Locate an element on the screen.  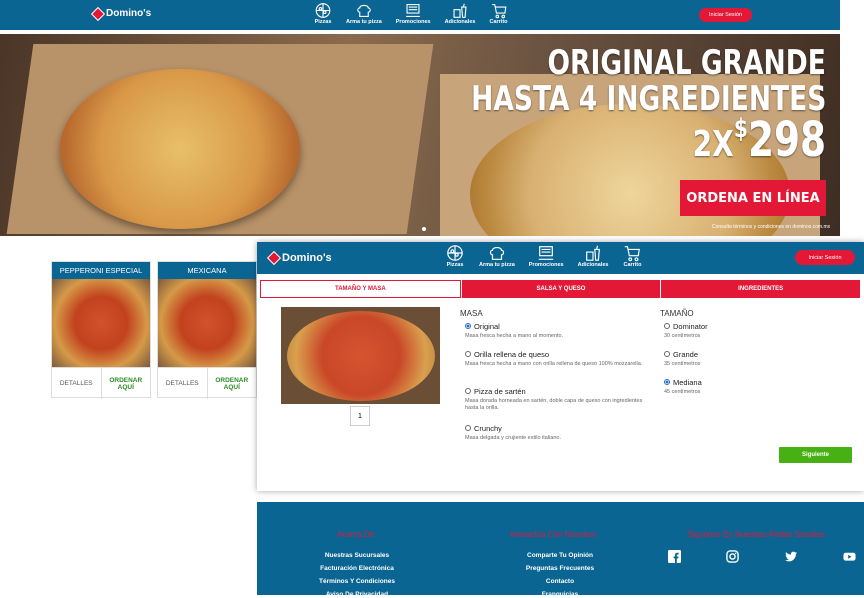
footer-link: Contacto is located at coordinates (560, 581).